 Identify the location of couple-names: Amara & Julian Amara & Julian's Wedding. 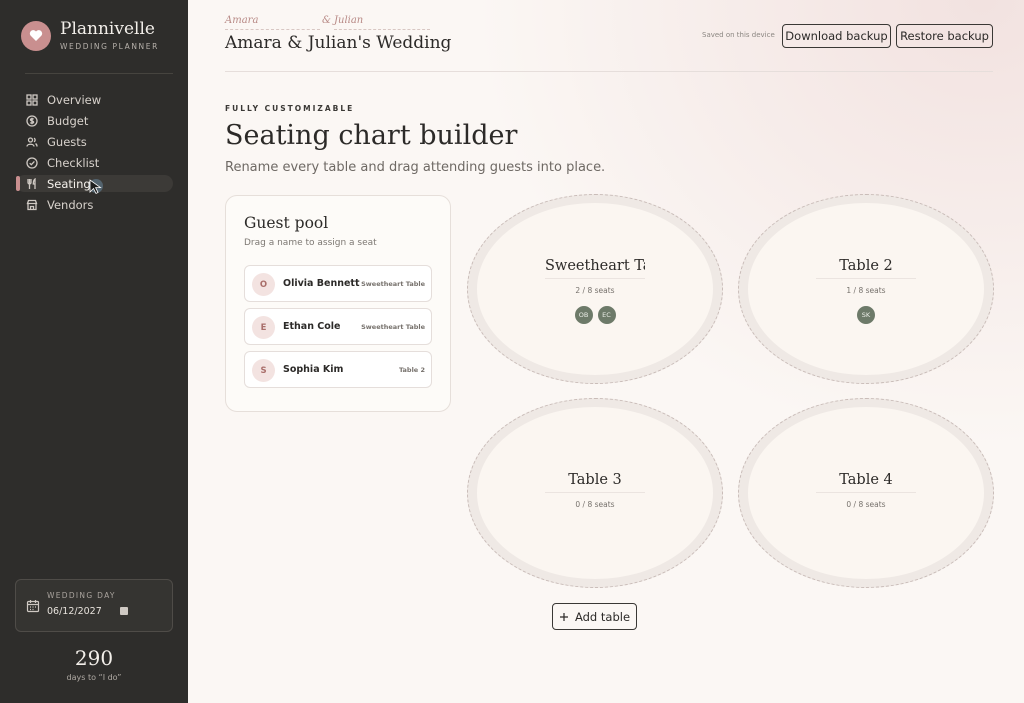
(338, 34).